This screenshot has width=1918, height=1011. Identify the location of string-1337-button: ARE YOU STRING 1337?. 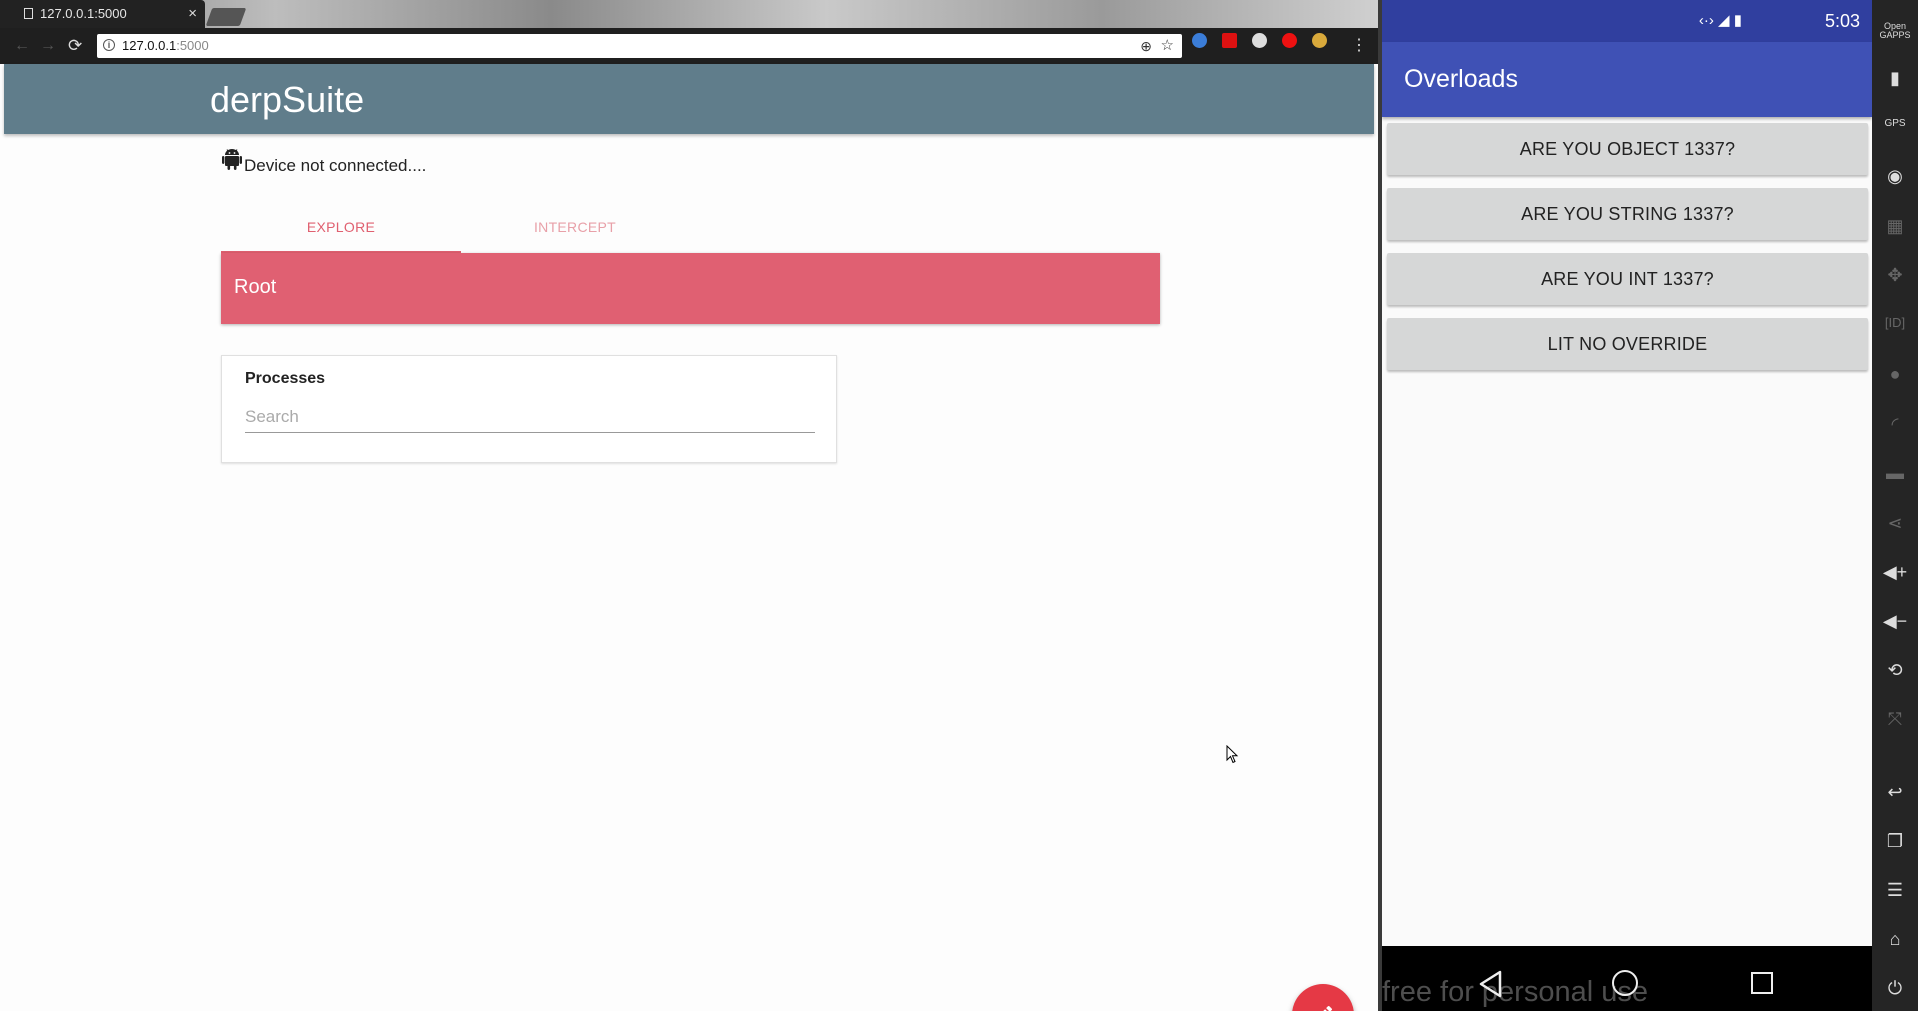
(1627, 214).